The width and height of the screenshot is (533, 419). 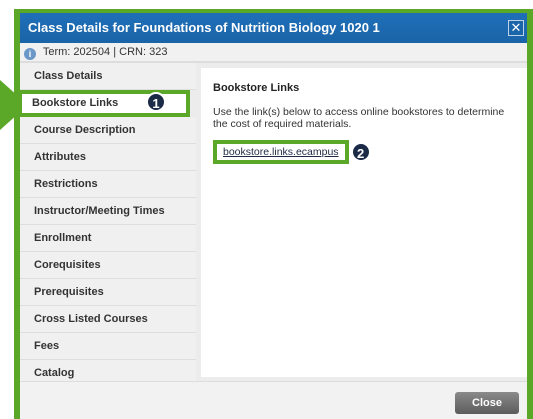 I want to click on close-icon: ✕, so click(x=516, y=28).